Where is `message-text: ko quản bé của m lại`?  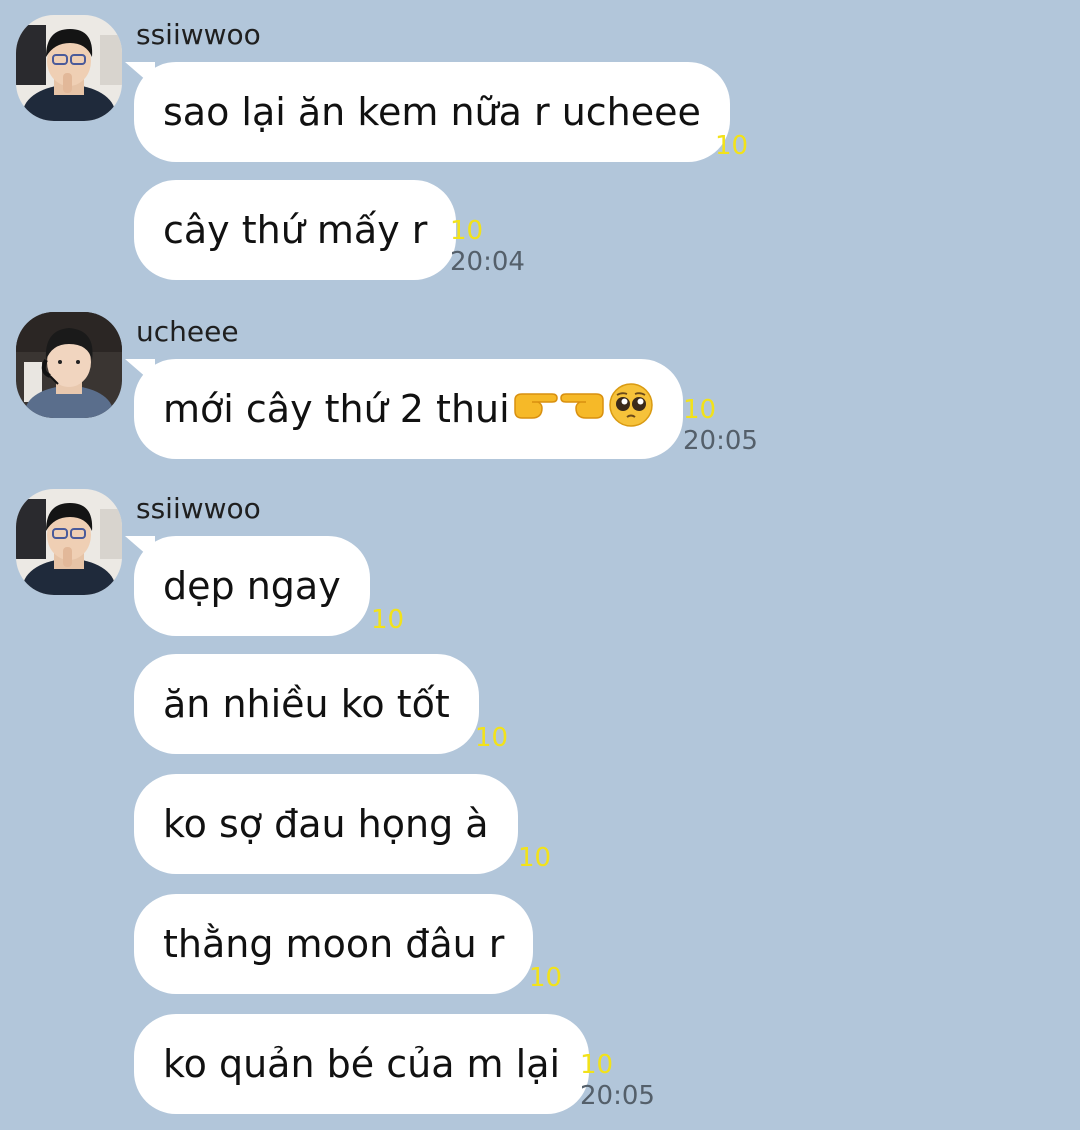 message-text: ko quản bé của m lại is located at coordinates (362, 1064).